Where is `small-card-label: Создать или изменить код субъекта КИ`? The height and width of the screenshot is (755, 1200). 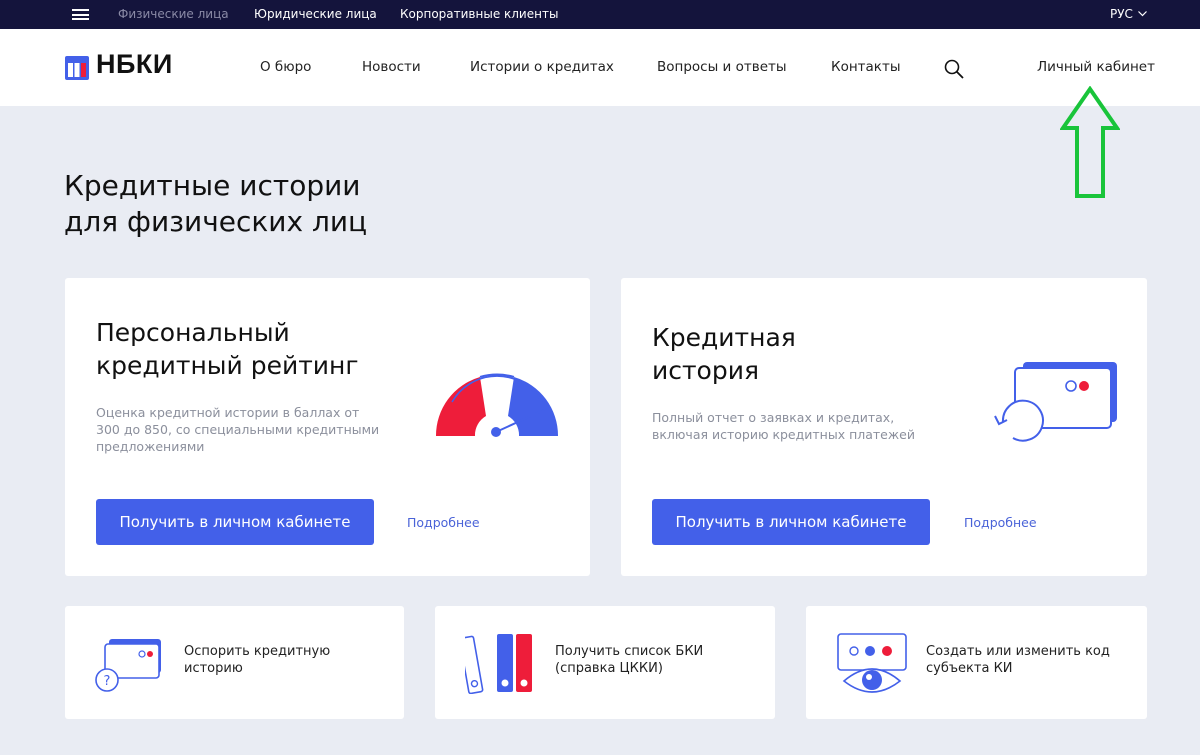
small-card-label: Создать или изменить код субъекта КИ is located at coordinates (1018, 660).